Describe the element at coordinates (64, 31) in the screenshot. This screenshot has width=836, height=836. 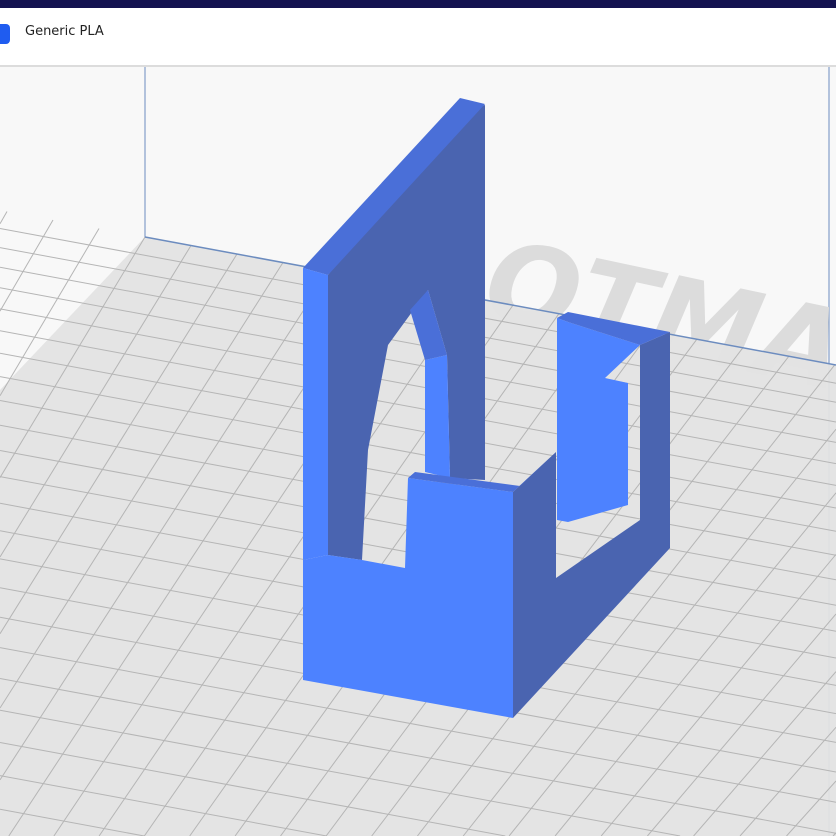
I see `material-label: Generic PLA` at that location.